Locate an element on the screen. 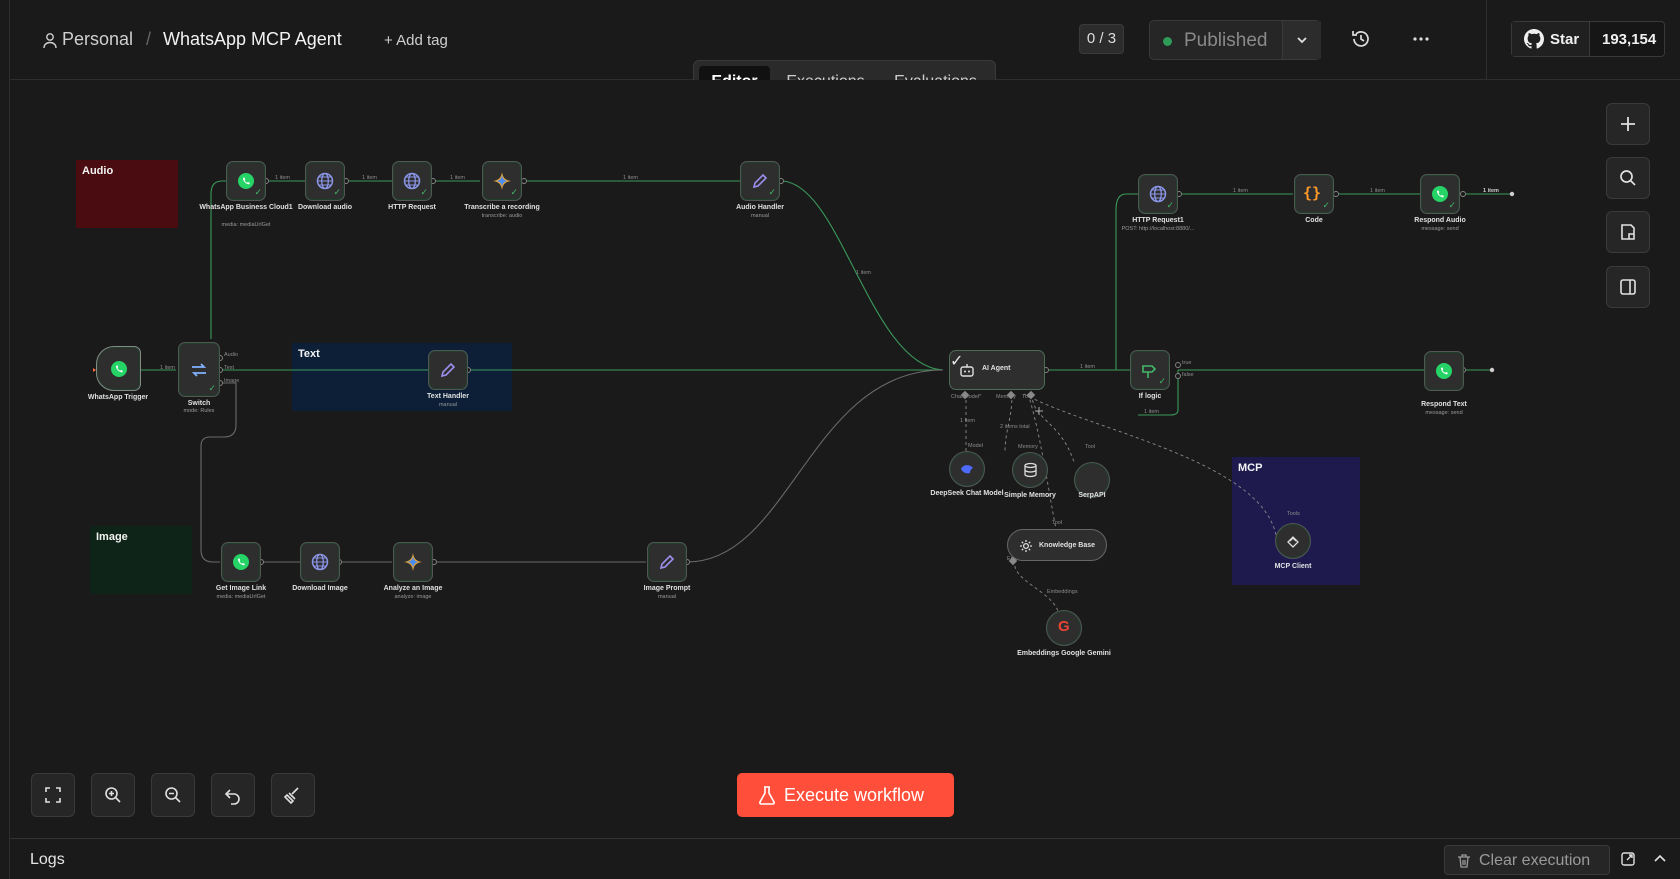 This screenshot has width=1680, height=879. node-analyze-image is located at coordinates (413, 562).